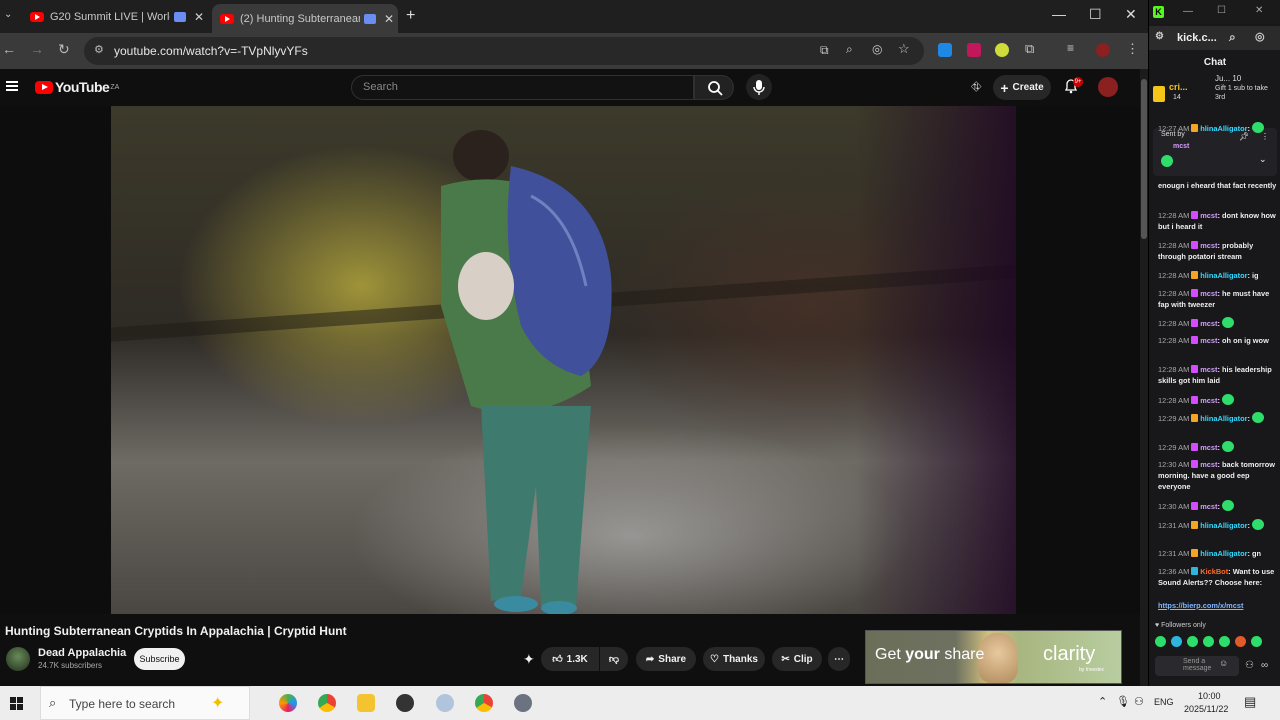 This screenshot has width=1280, height=720. What do you see at coordinates (37, 49) in the screenshot?
I see `forward-arrow-icon: →` at bounding box center [37, 49].